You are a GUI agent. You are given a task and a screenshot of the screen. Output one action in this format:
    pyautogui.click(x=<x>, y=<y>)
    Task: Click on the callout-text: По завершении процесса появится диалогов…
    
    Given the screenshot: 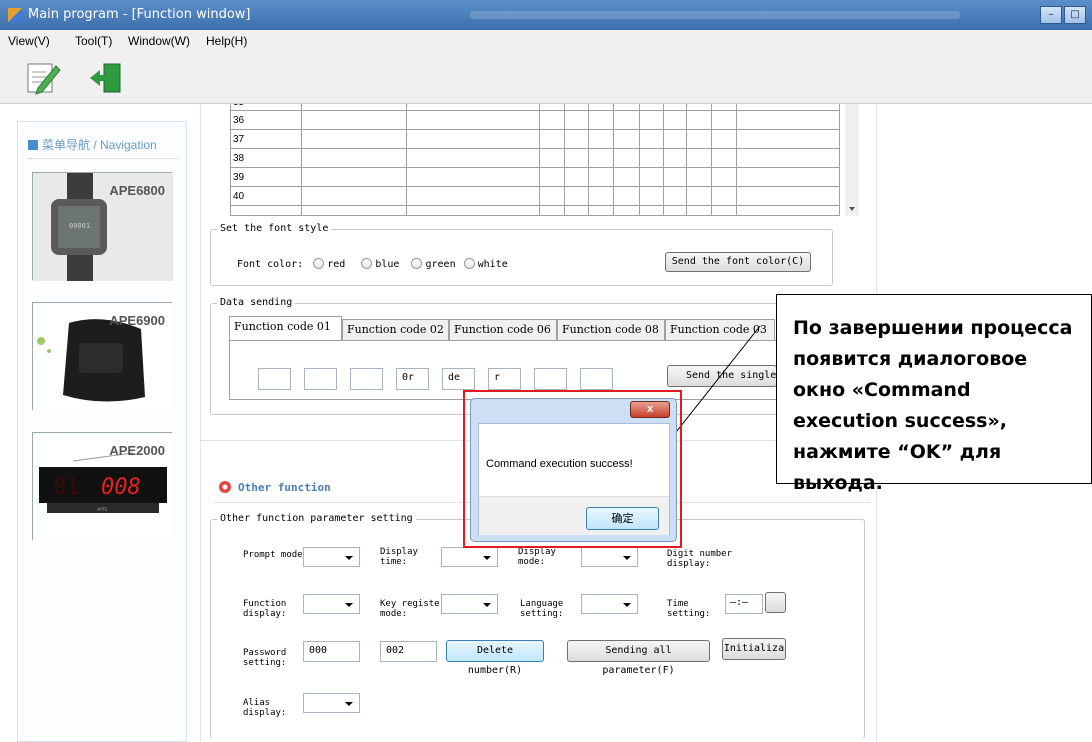 What is the action you would take?
    pyautogui.click(x=933, y=405)
    